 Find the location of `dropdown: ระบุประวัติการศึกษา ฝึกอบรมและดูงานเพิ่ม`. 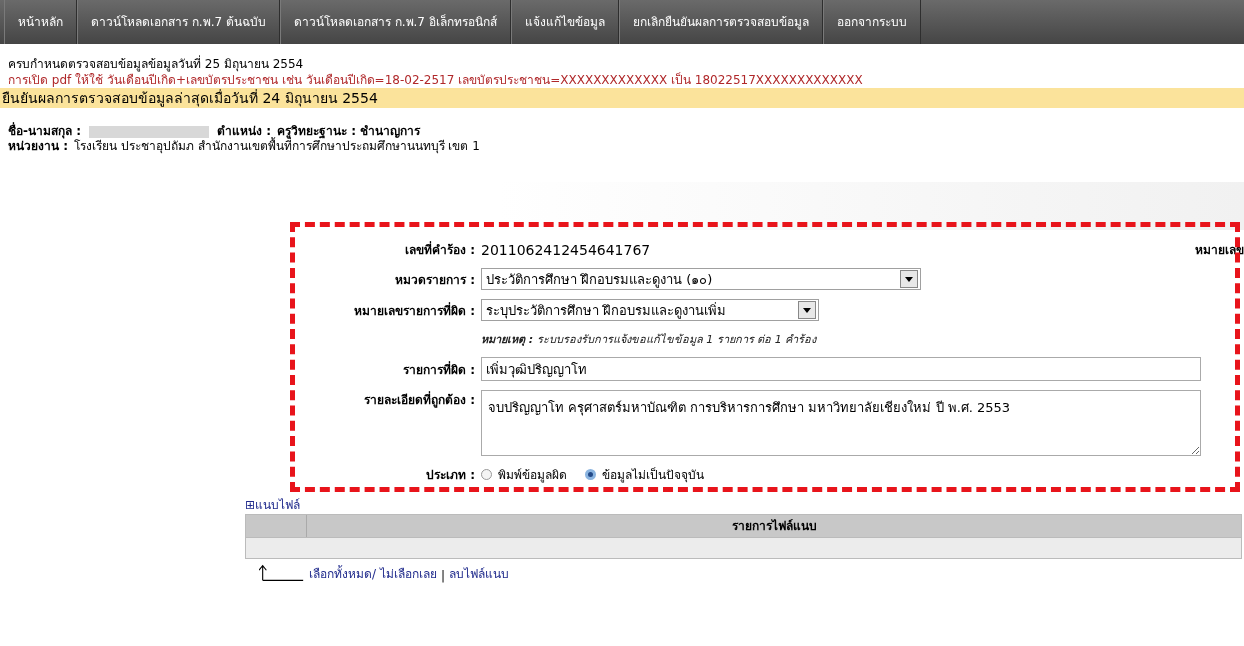

dropdown: ระบุประวัติการศึกษา ฝึกอบรมและดูงานเพิ่ม is located at coordinates (650, 310).